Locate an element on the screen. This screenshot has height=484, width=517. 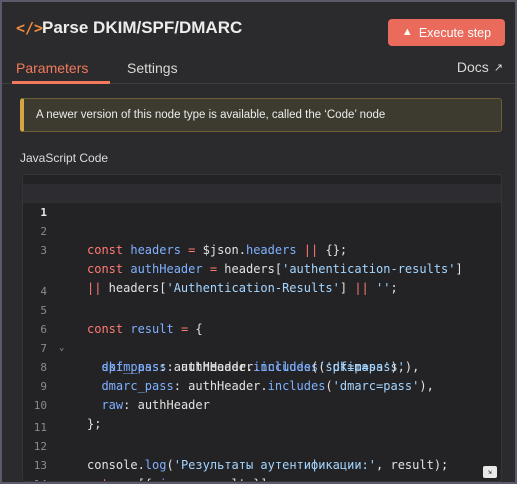
docs-label: Docs is located at coordinates (472, 67).